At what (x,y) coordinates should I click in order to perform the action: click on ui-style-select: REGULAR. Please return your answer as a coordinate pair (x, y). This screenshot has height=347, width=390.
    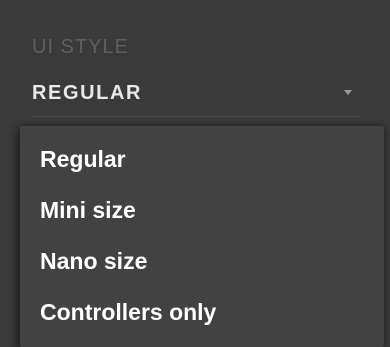
    Looking at the image, I should click on (196, 97).